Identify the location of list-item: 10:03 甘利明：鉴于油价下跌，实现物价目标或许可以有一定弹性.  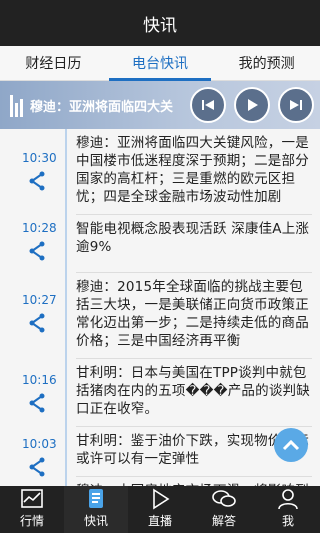
(160, 452).